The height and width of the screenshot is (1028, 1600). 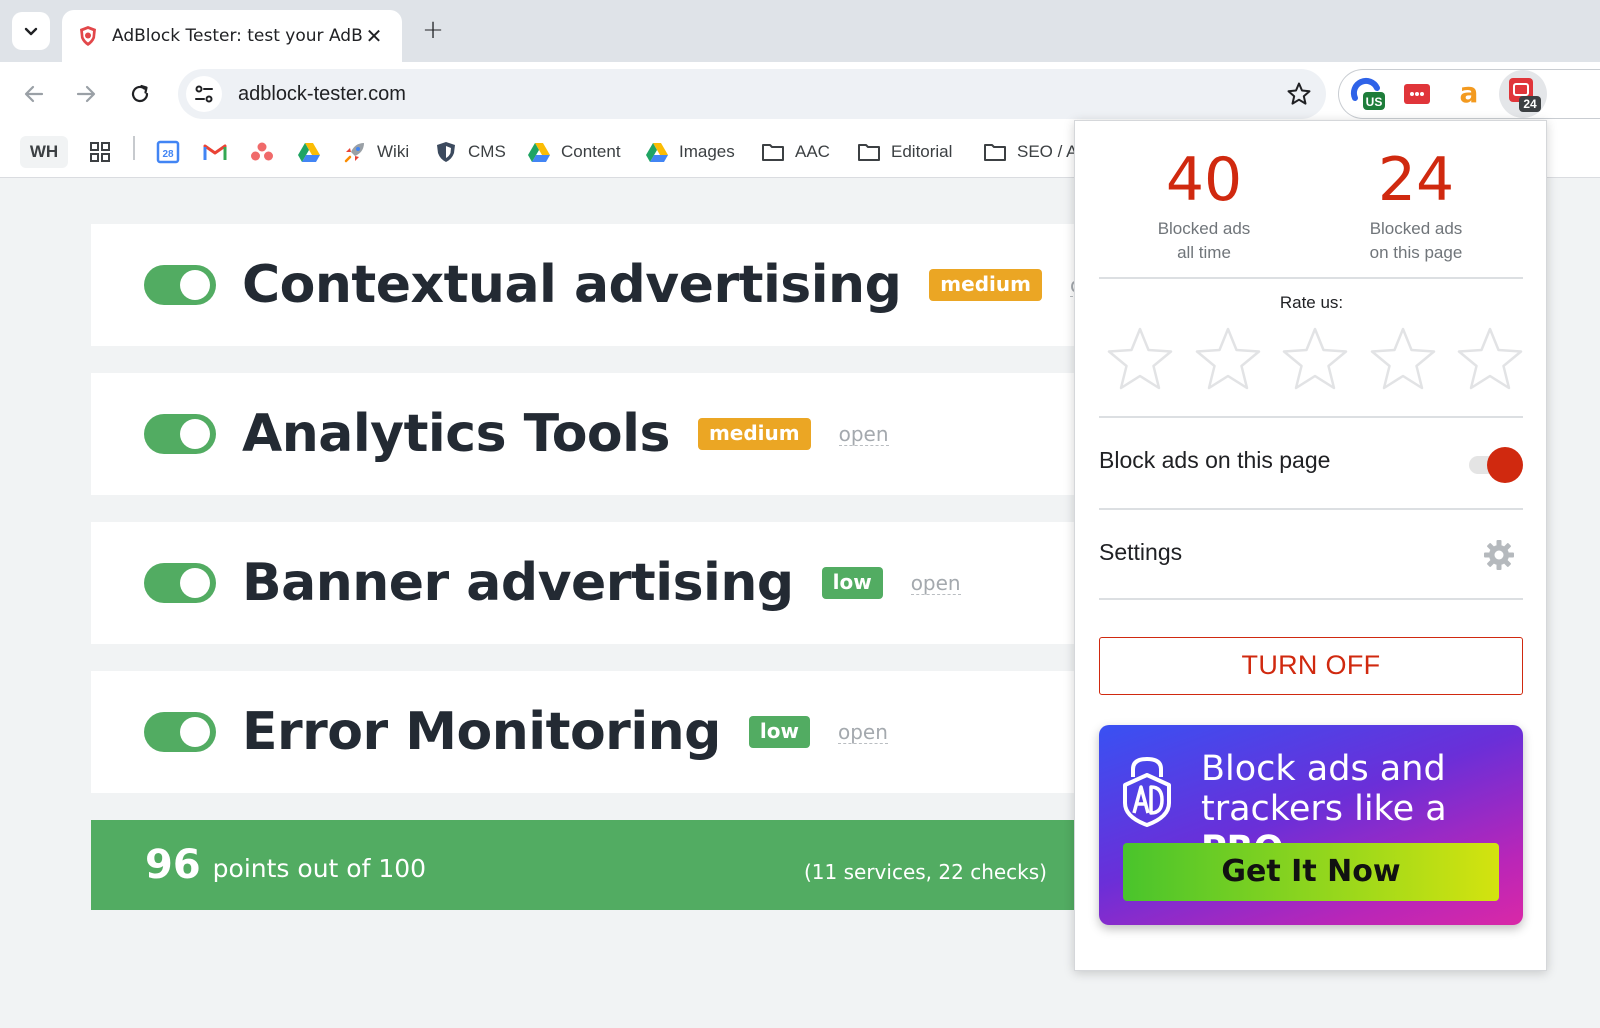 What do you see at coordinates (215, 152) in the screenshot?
I see `gmail-icon` at bounding box center [215, 152].